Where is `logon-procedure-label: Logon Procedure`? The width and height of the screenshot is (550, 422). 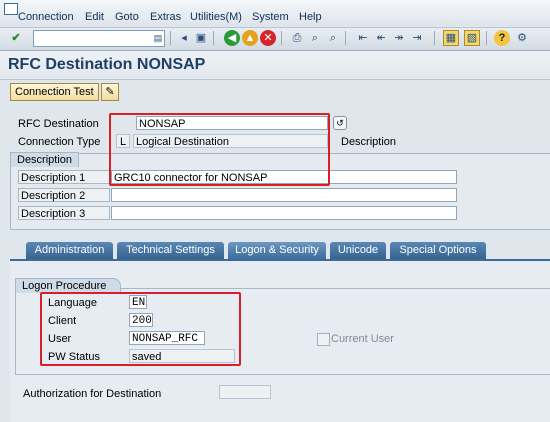 logon-procedure-label: Logon Procedure is located at coordinates (68, 285).